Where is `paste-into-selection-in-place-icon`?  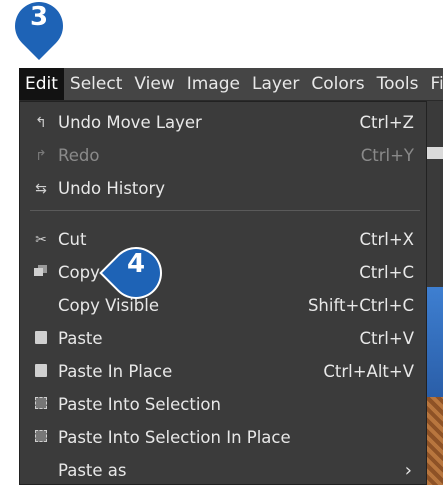
paste-into-selection-in-place-icon is located at coordinates (41, 437).